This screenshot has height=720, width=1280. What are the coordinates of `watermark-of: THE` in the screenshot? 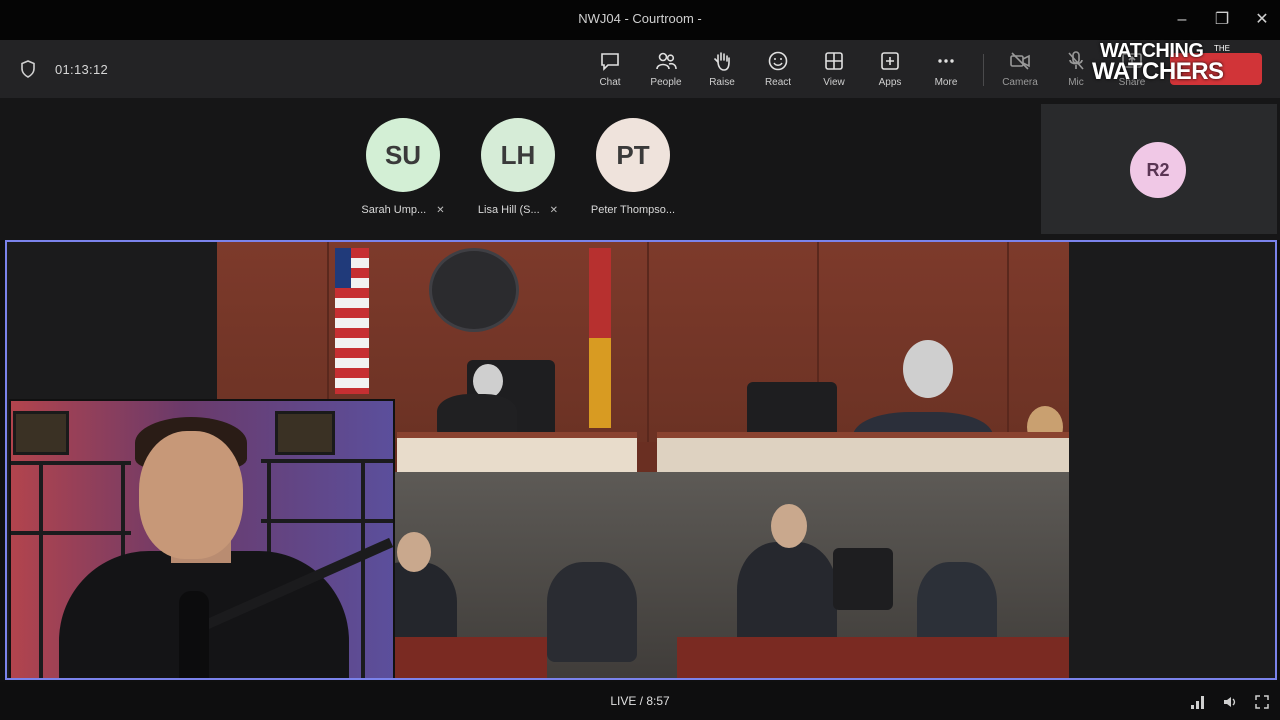 It's located at (1222, 48).